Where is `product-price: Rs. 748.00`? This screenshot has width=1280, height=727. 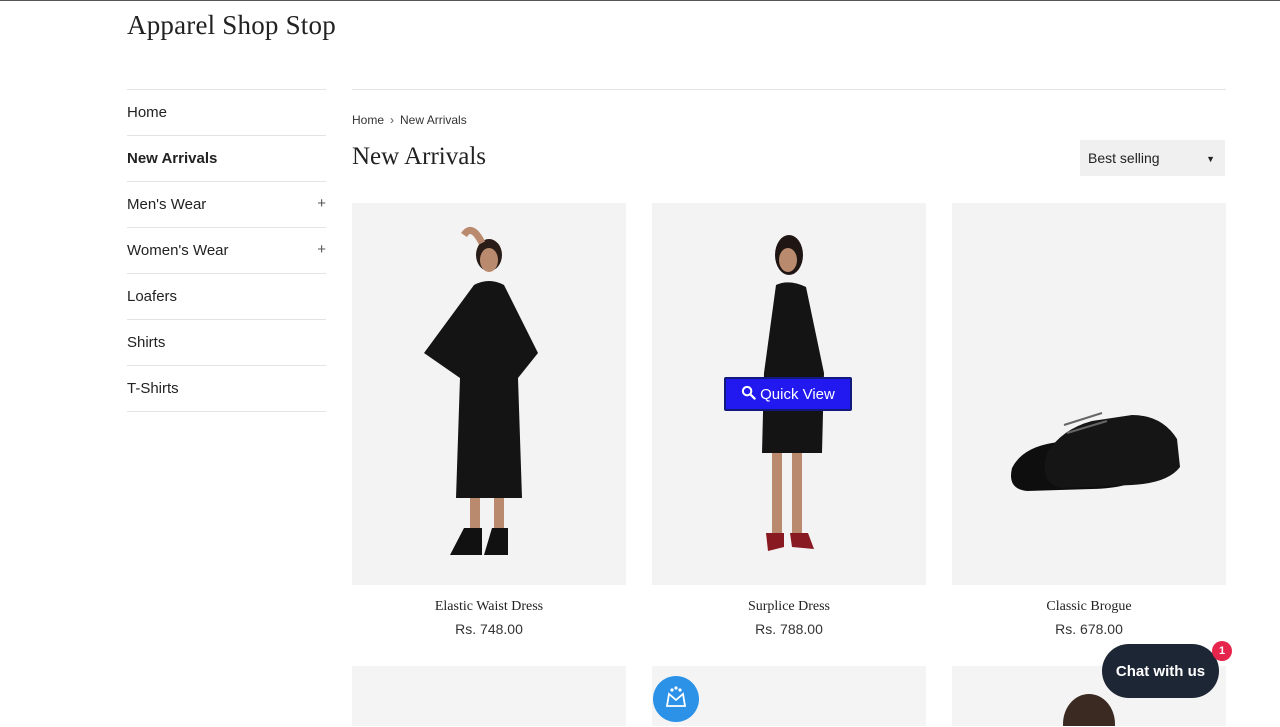
product-price: Rs. 748.00 is located at coordinates (489, 629).